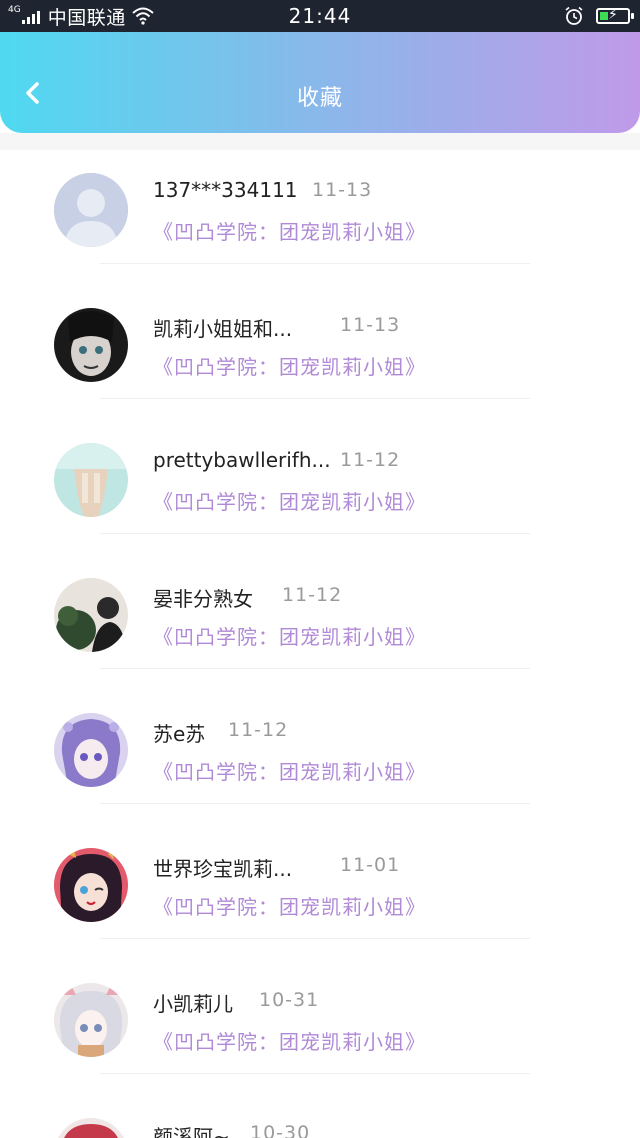  I want to click on header-divider, so click(320, 141).